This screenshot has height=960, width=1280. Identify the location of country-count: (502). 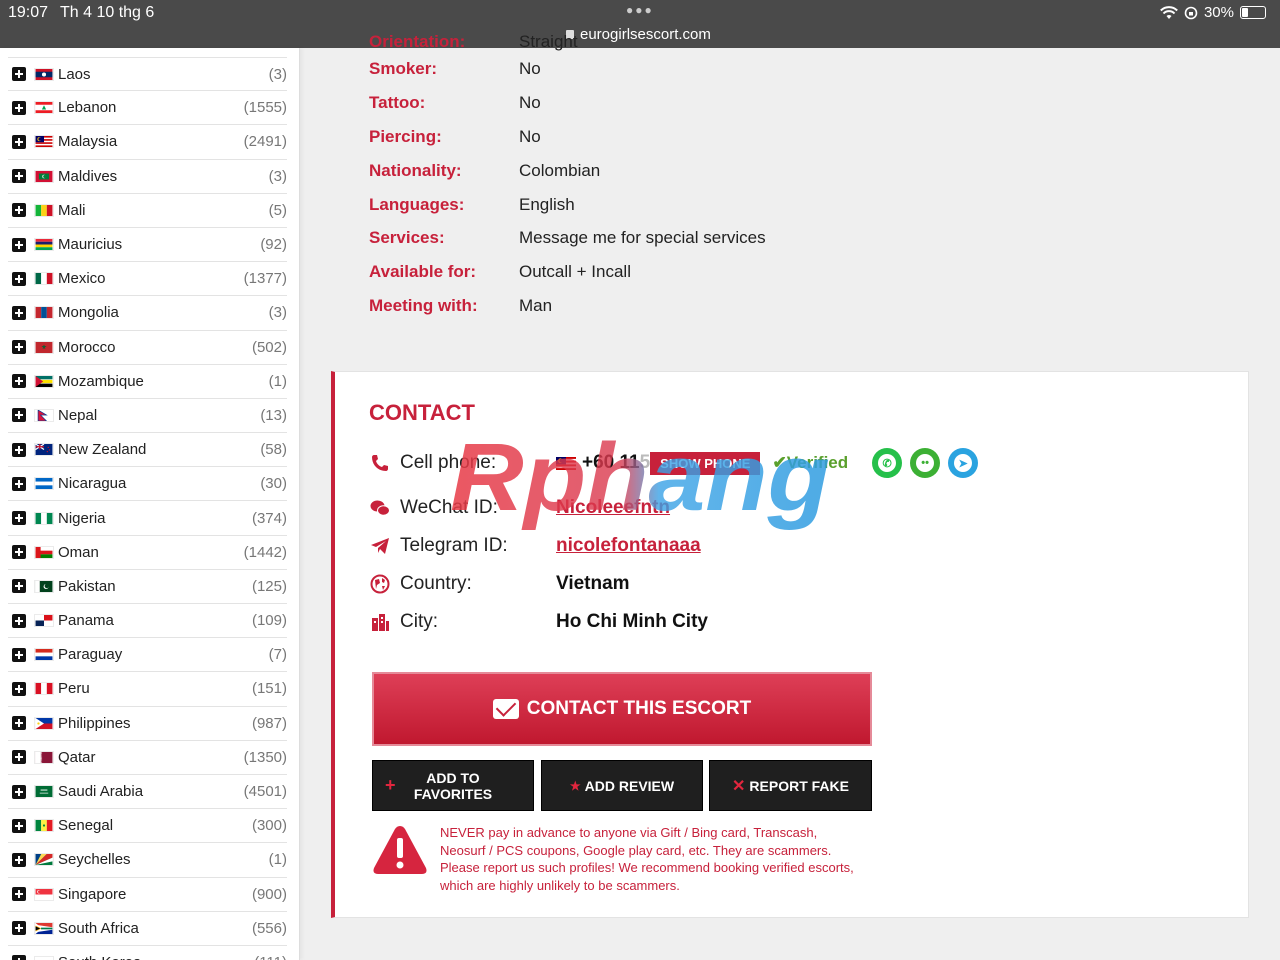
(269, 347).